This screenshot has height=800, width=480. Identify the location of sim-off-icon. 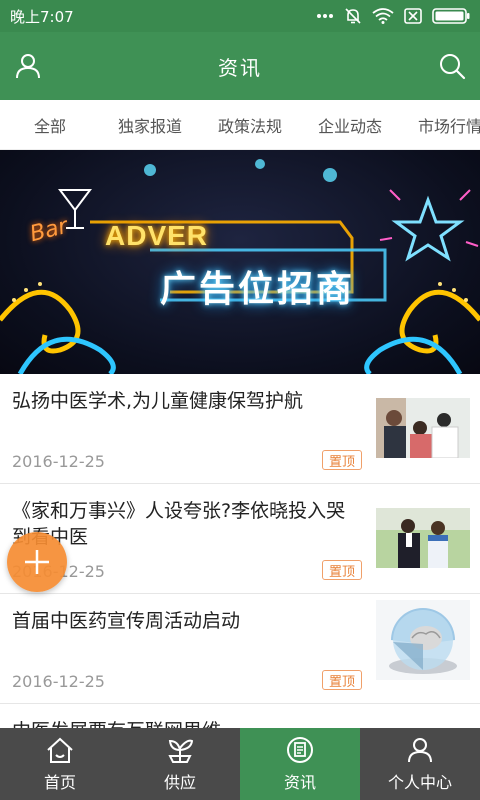
(413, 16).